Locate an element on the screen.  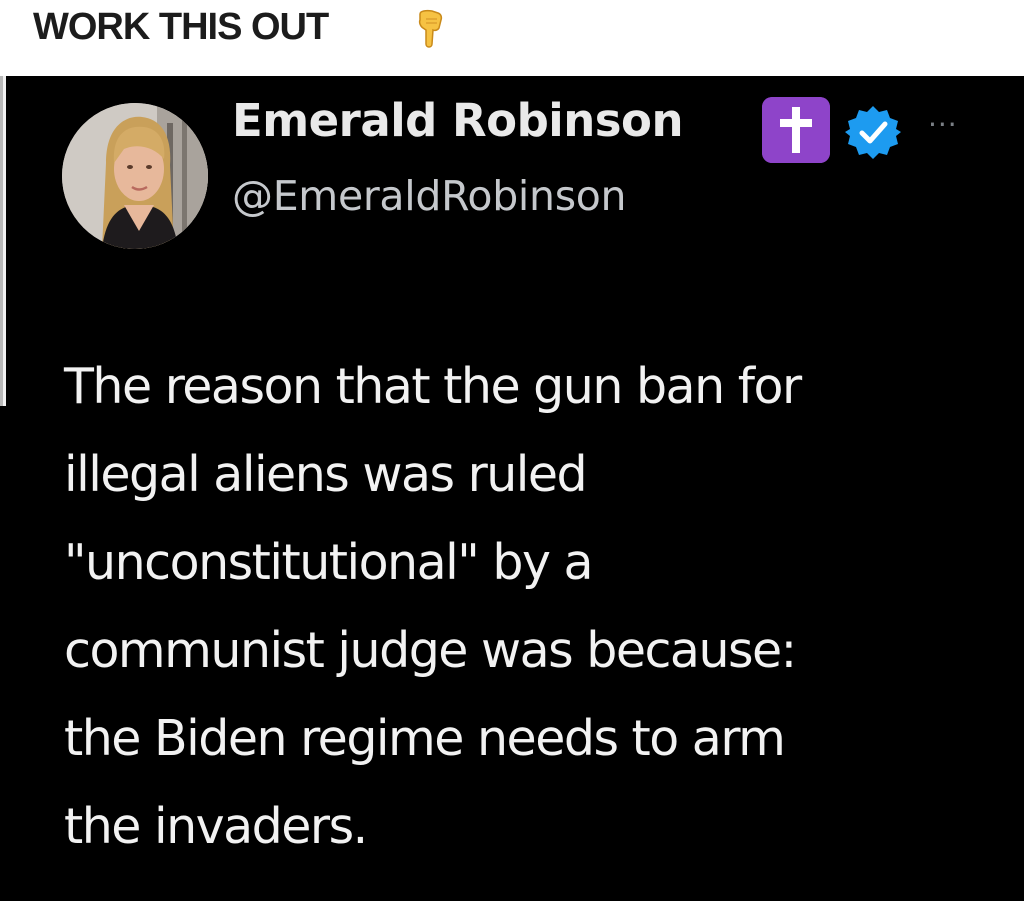
author-display-name: Emerald Robinson is located at coordinates (458, 120).